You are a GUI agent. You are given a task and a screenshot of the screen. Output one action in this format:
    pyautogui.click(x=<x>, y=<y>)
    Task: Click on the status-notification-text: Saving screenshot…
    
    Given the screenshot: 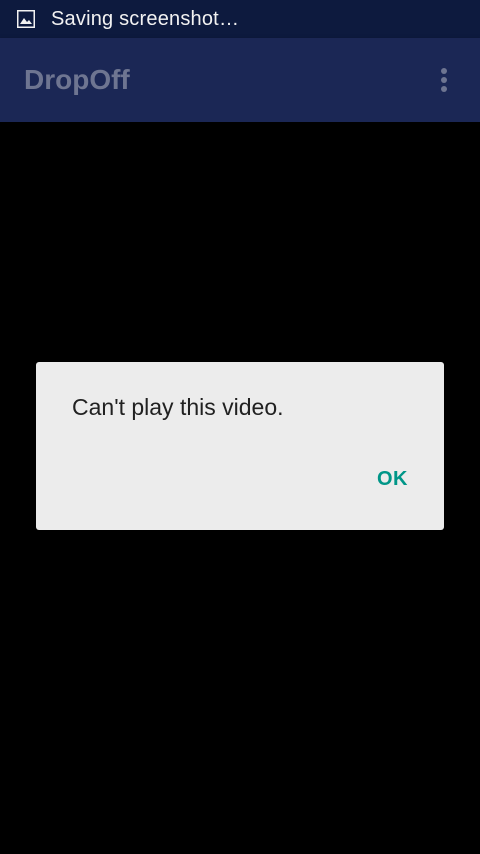 What is the action you would take?
    pyautogui.click(x=145, y=18)
    